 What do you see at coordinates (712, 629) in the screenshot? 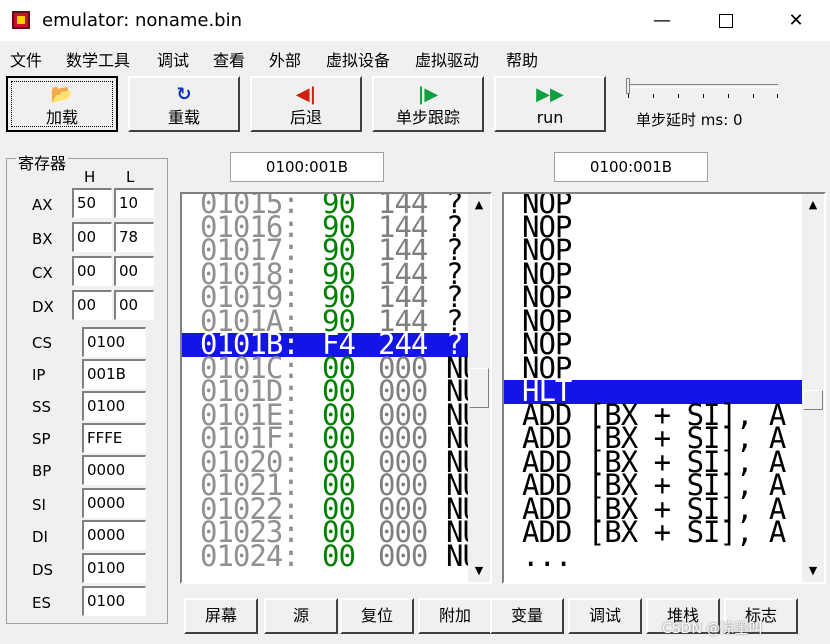
I see `watermark: CSDN @凉墨叫` at bounding box center [712, 629].